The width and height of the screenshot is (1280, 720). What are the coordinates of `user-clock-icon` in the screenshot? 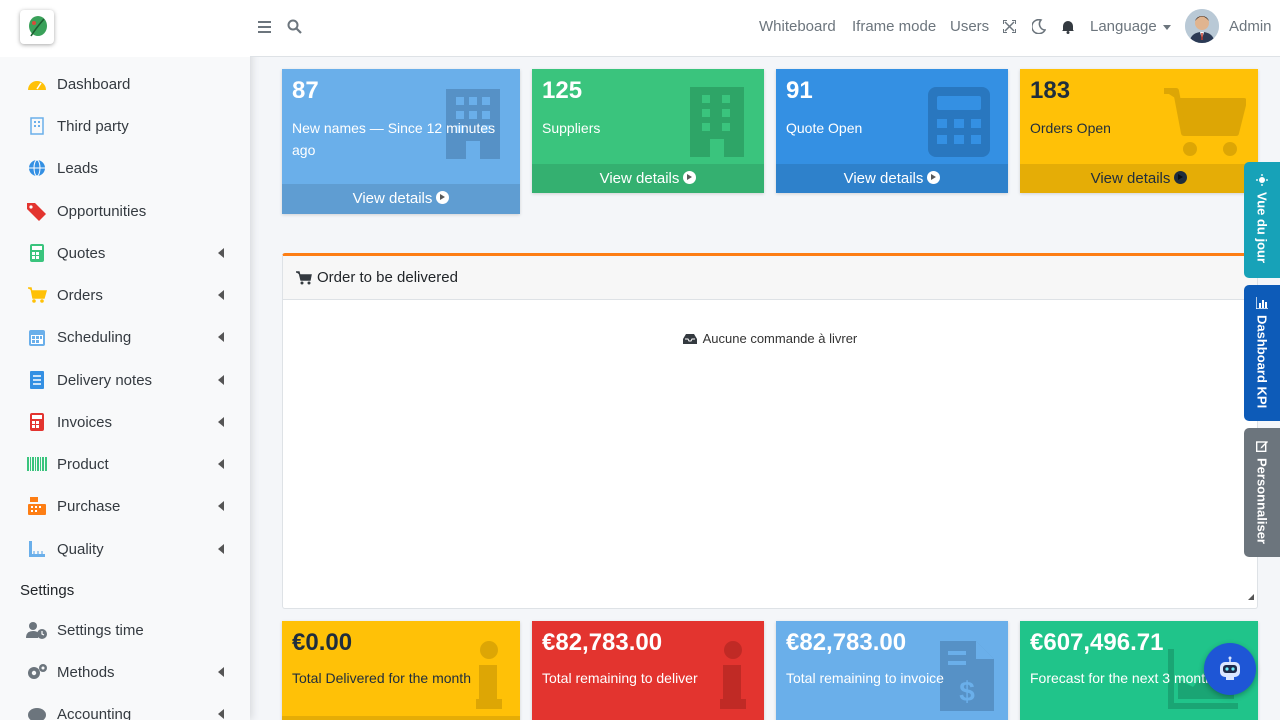 It's located at (37, 630).